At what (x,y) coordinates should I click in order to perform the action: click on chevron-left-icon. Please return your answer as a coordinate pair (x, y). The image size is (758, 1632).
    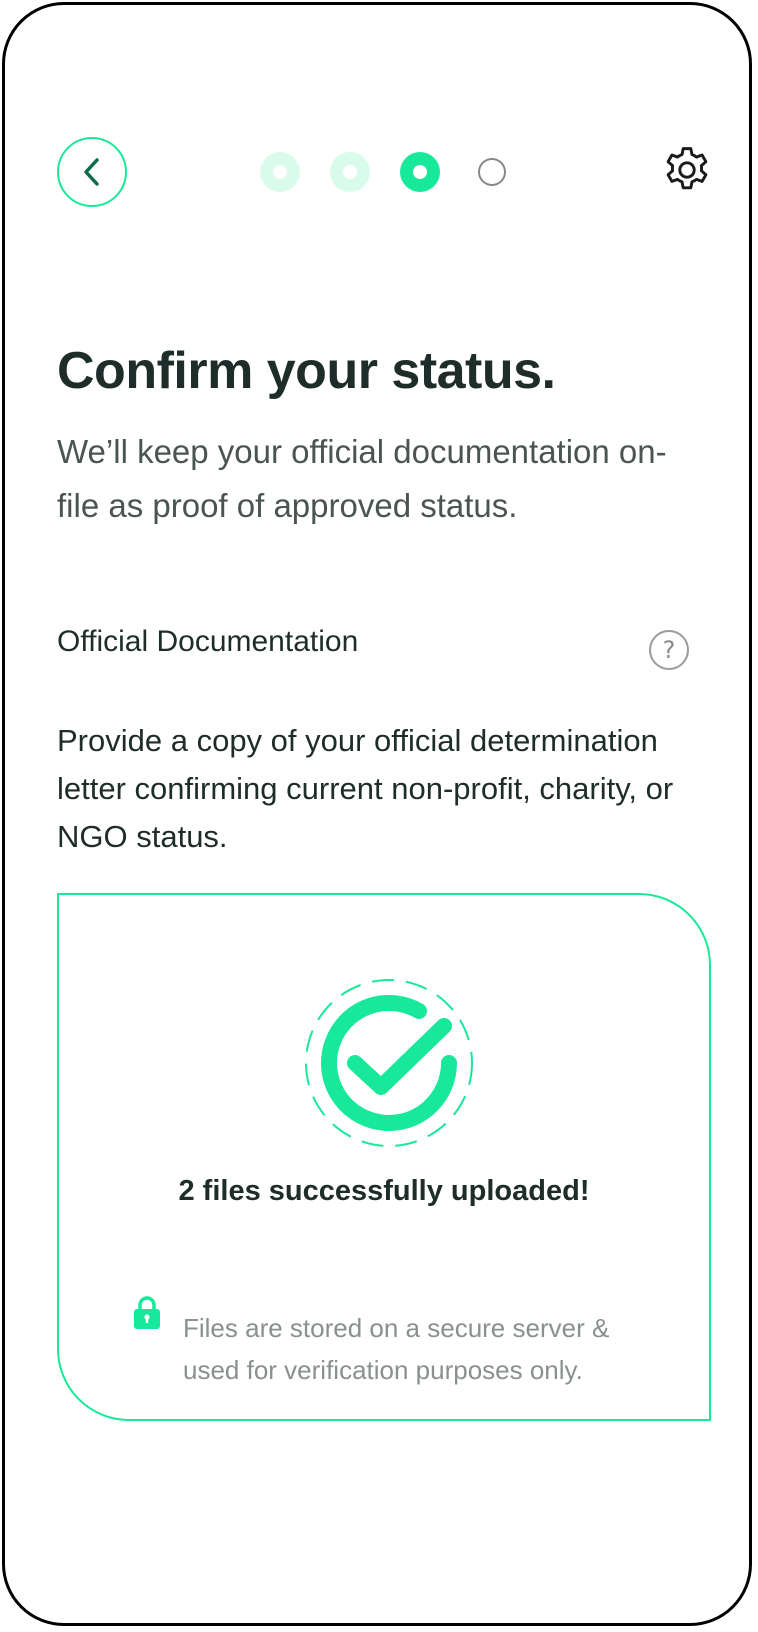
    Looking at the image, I should click on (91, 172).